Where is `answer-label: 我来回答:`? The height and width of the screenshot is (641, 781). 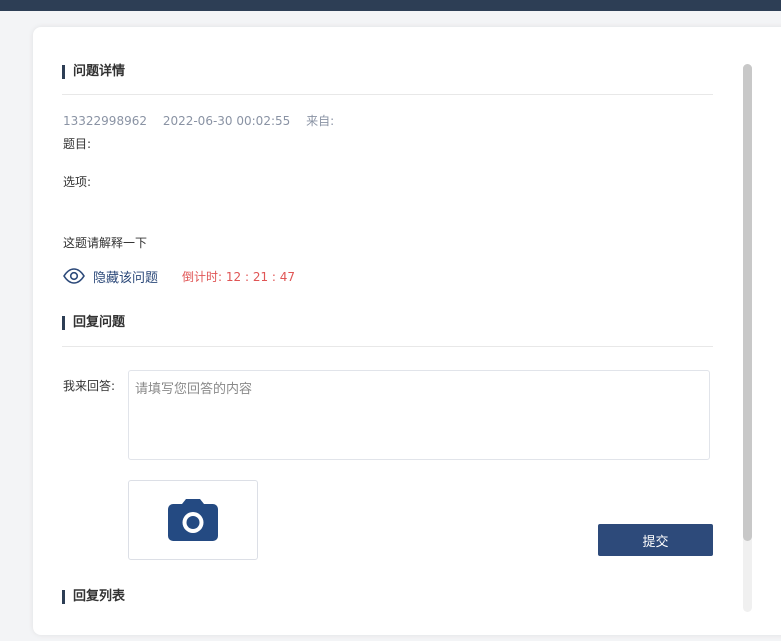
answer-label: 我来回答: is located at coordinates (89, 386).